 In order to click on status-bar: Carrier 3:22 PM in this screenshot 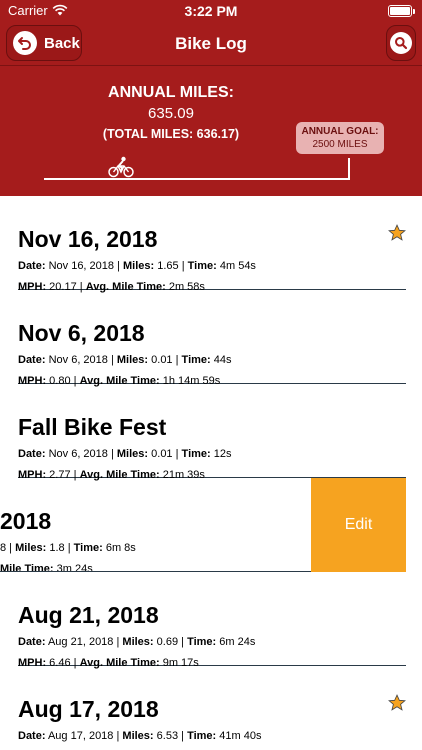, I will do `click(211, 11)`.